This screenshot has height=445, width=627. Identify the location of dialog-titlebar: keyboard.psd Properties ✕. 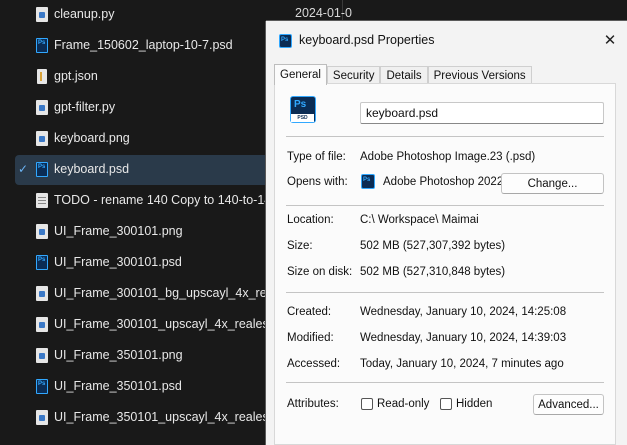
(446, 40).